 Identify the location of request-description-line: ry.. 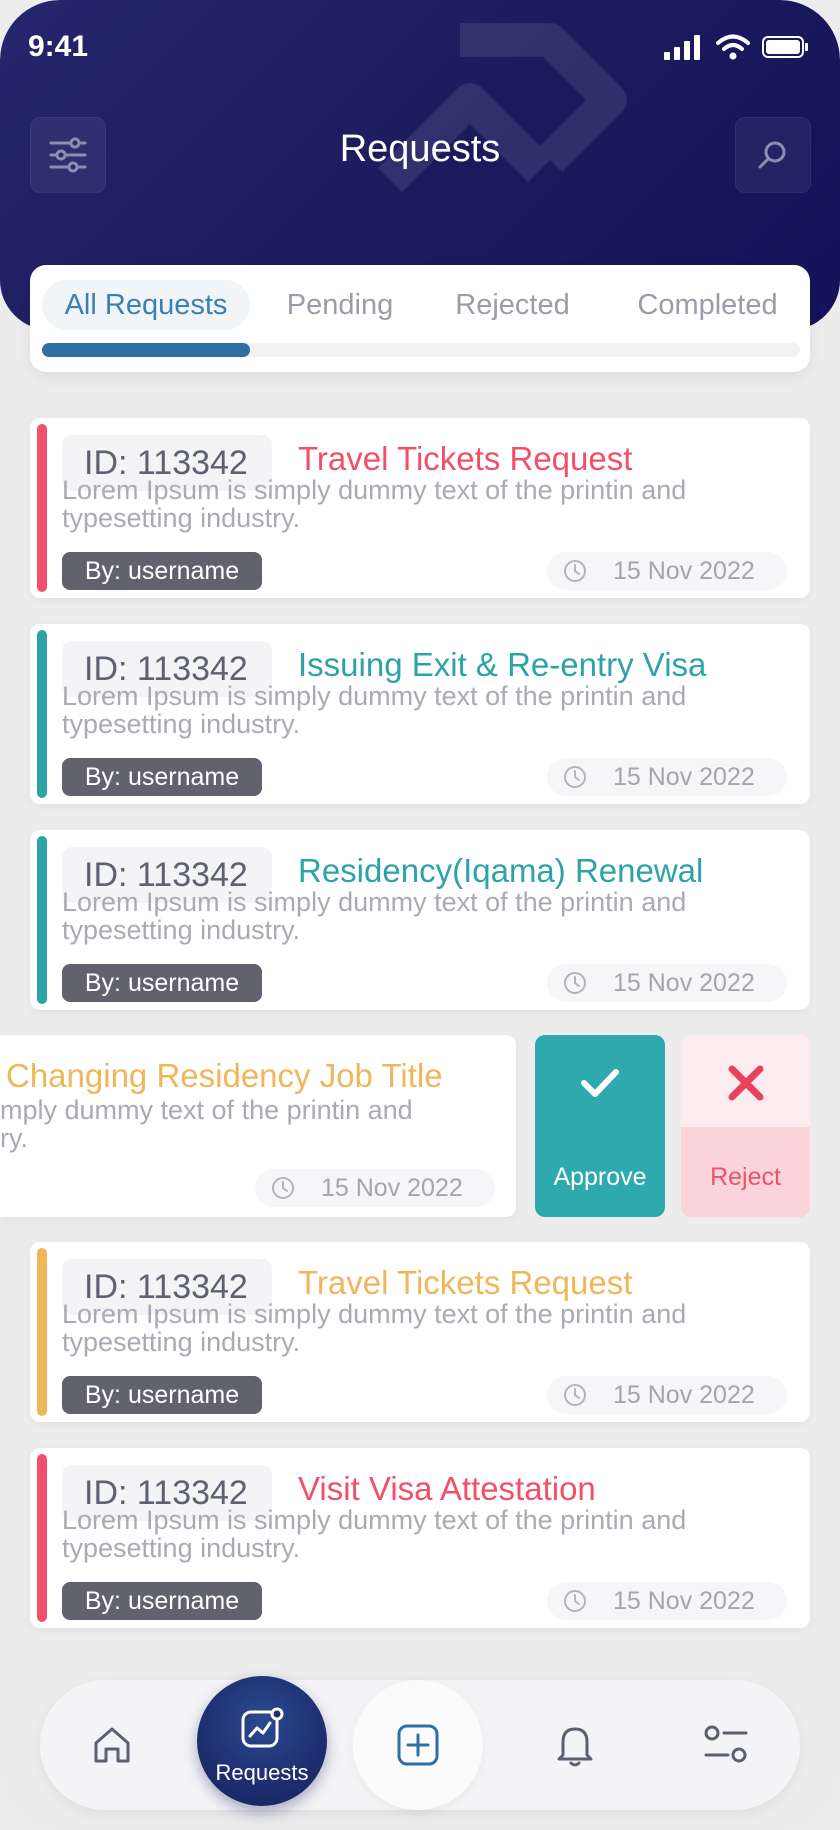
(14, 1138).